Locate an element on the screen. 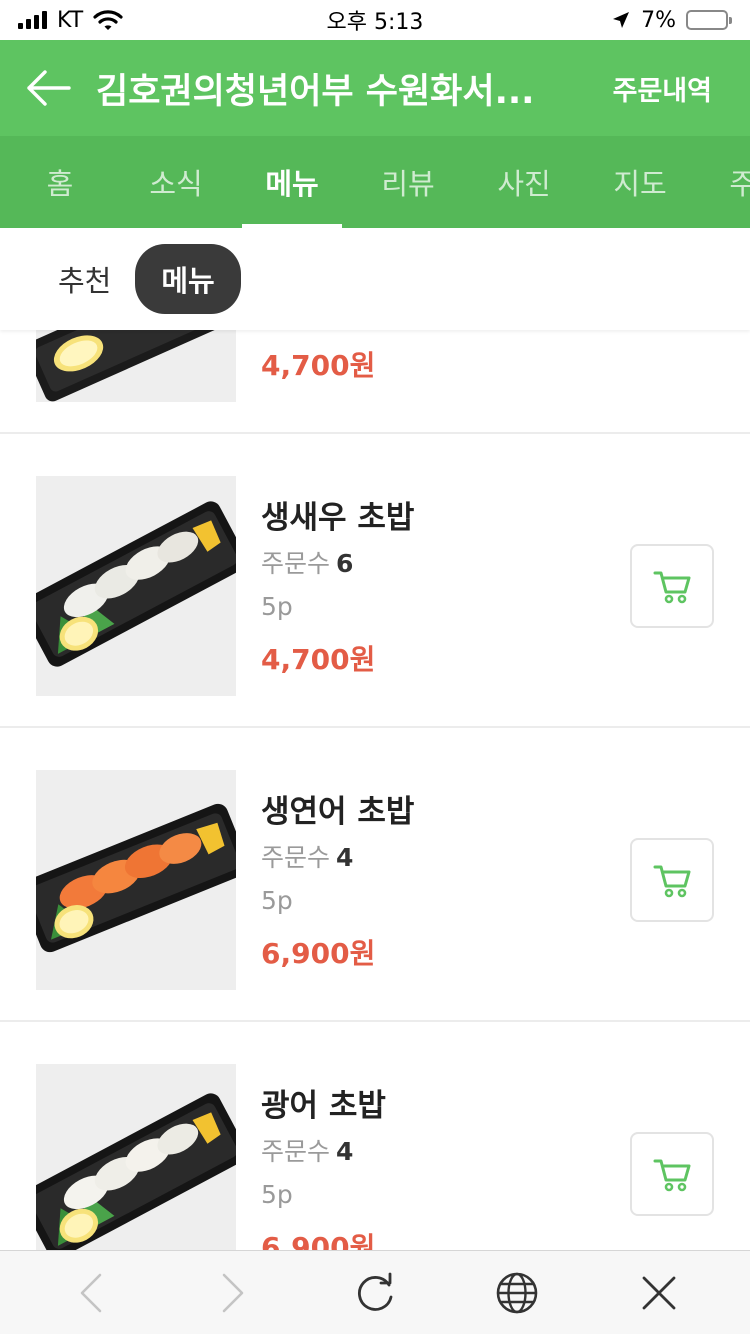 The width and height of the screenshot is (750, 1334). menu-item-name: 광어 초밥 is located at coordinates (323, 1106).